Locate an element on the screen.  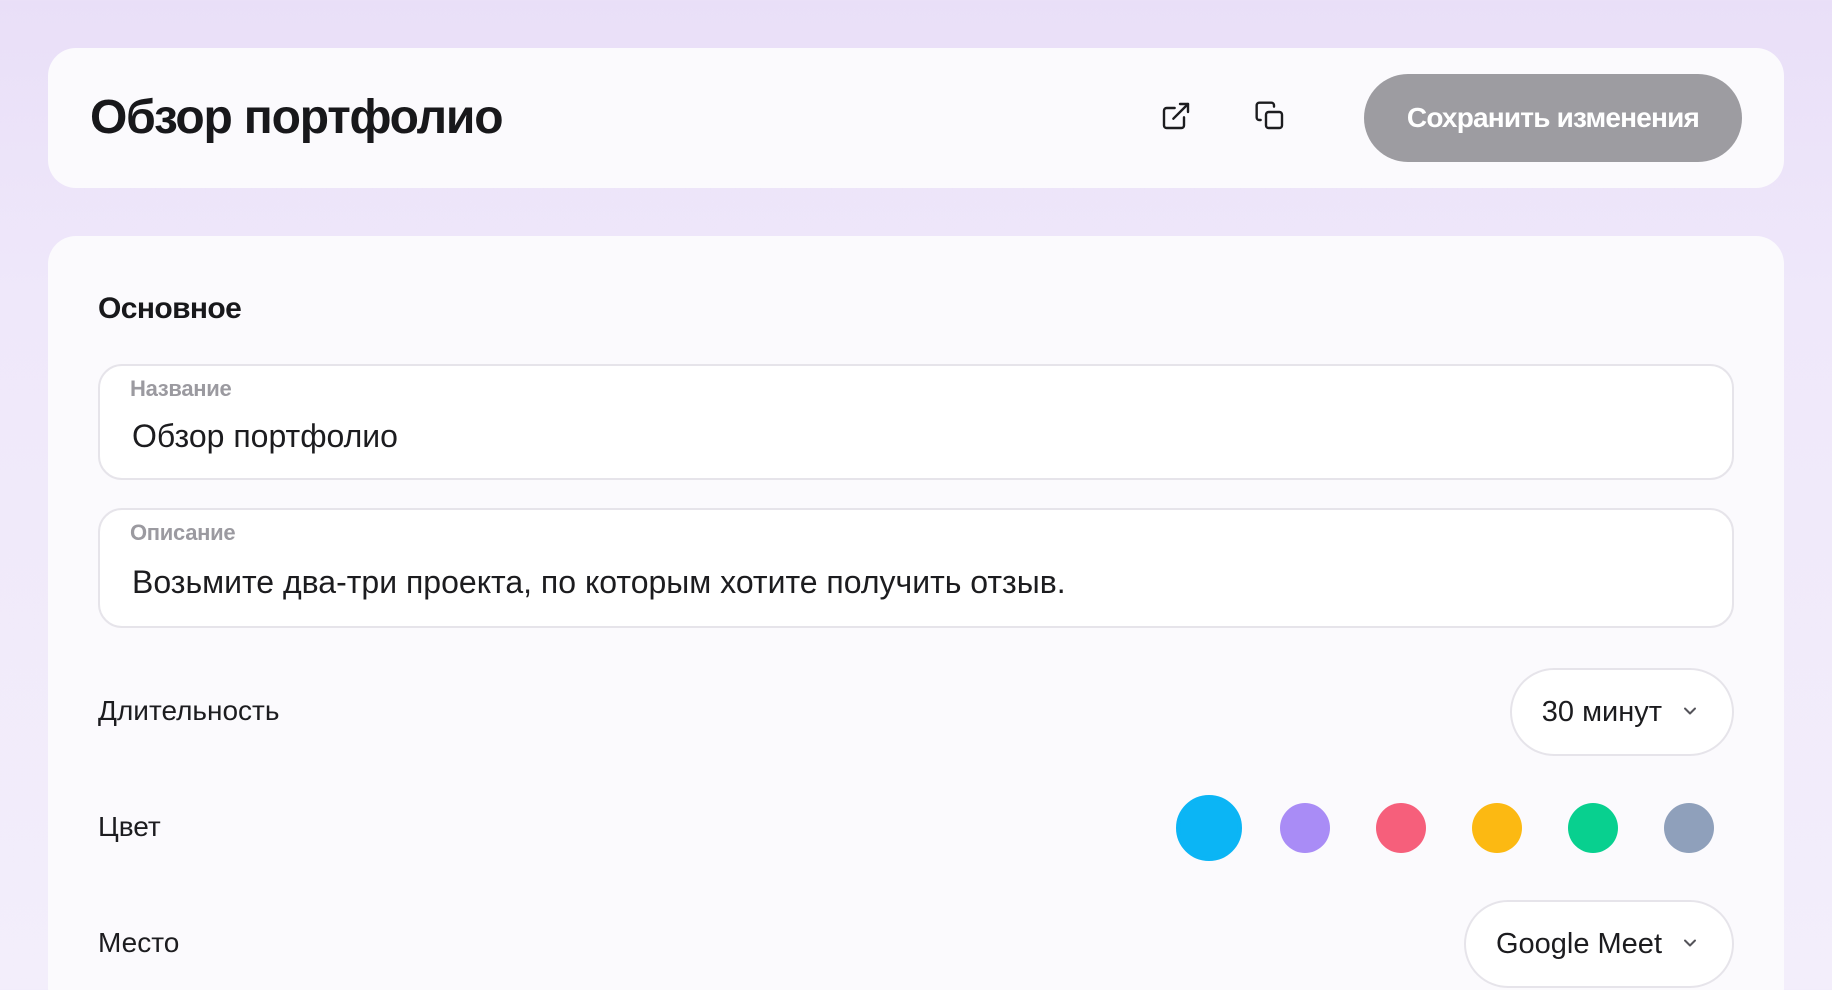
section-title: Основное is located at coordinates (170, 308).